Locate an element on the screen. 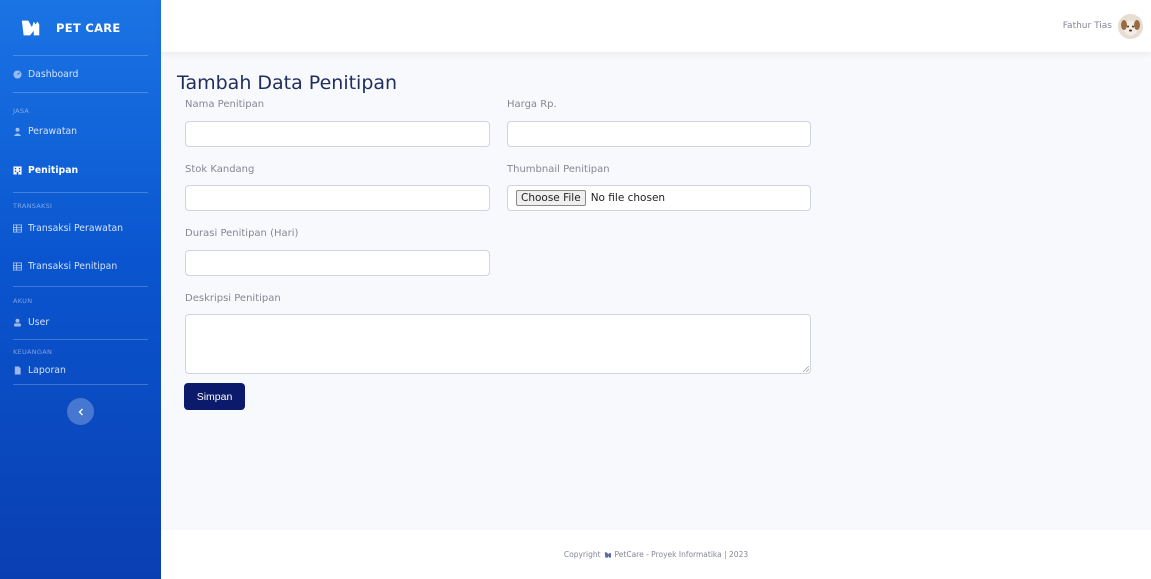 Image resolution: width=1151 pixels, height=579 pixels. footer-prefix: Copyright is located at coordinates (582, 554).